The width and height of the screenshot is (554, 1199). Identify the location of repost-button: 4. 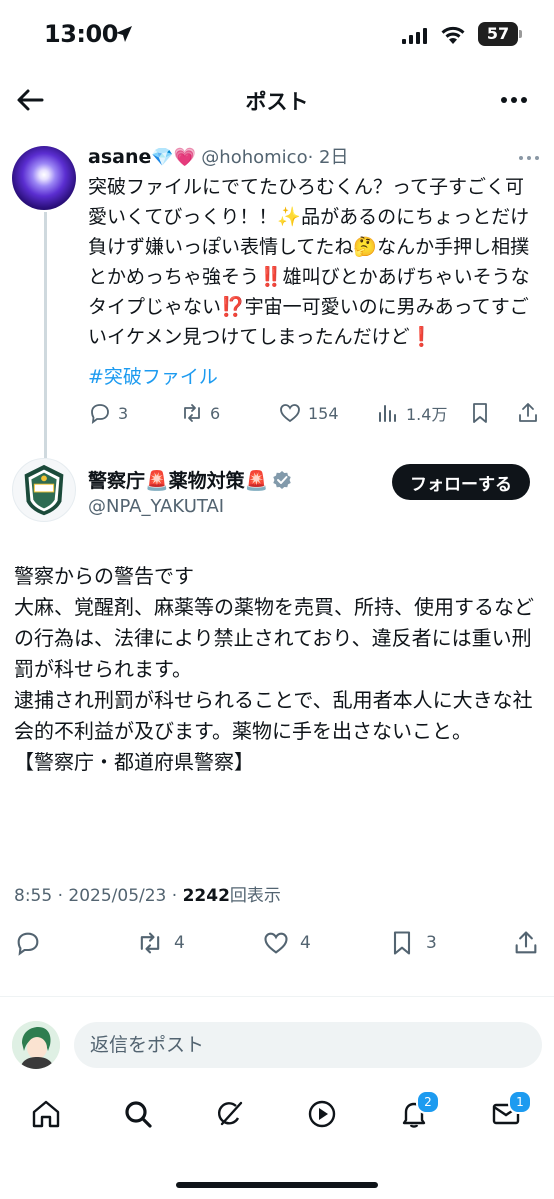
(160, 943).